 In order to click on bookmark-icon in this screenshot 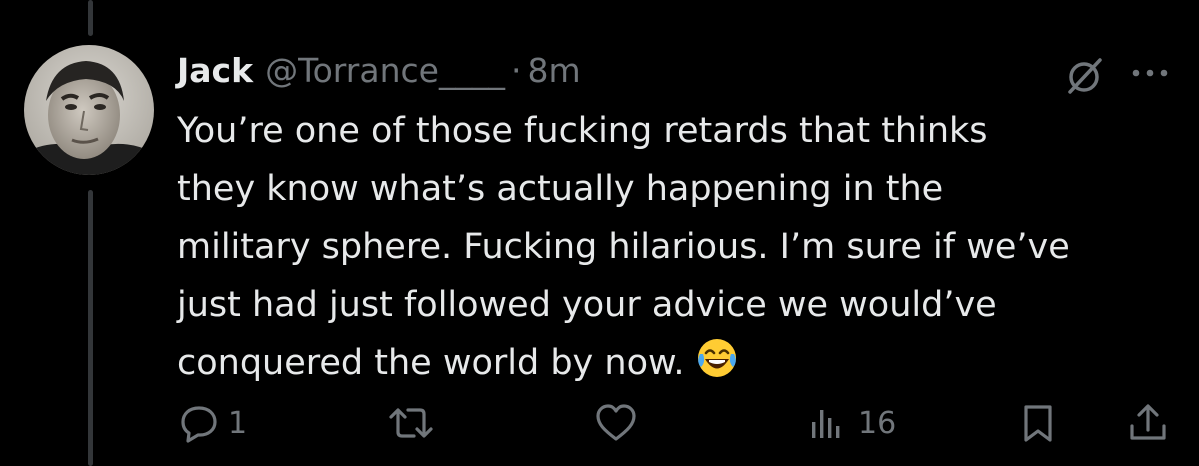, I will do `click(1038, 423)`.